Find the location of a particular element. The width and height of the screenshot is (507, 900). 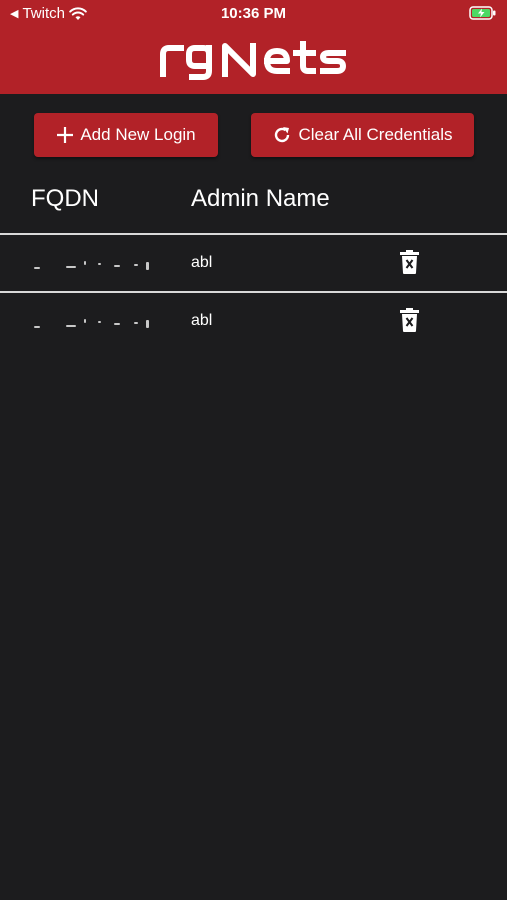

status-time: 10:36 PM is located at coordinates (253, 13).